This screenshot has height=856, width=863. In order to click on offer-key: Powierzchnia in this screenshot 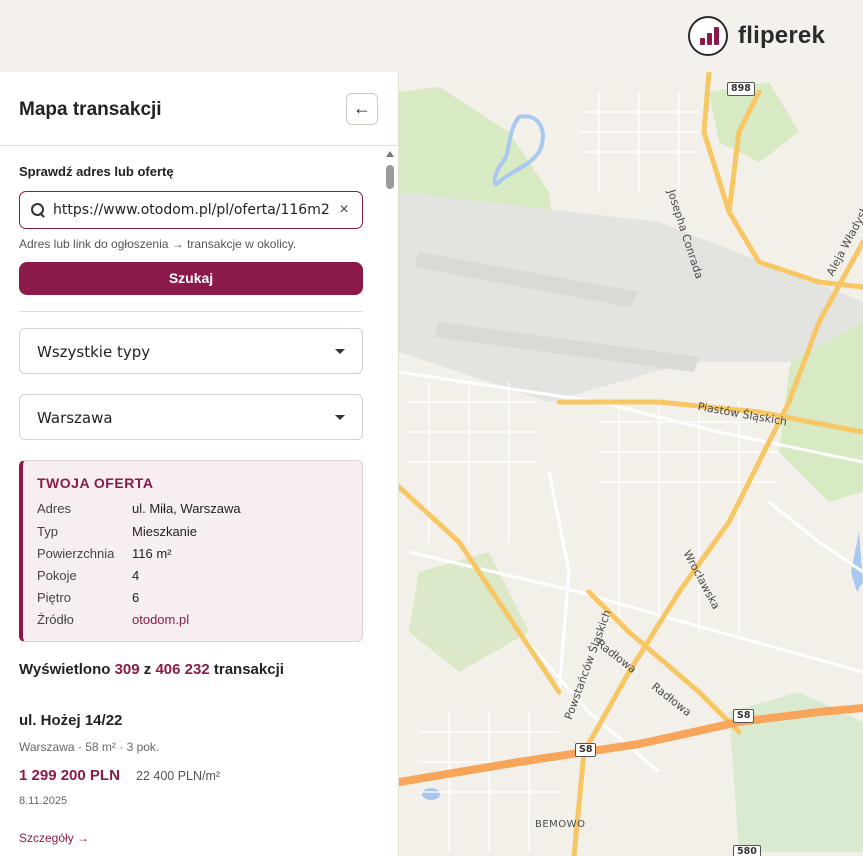, I will do `click(76, 553)`.